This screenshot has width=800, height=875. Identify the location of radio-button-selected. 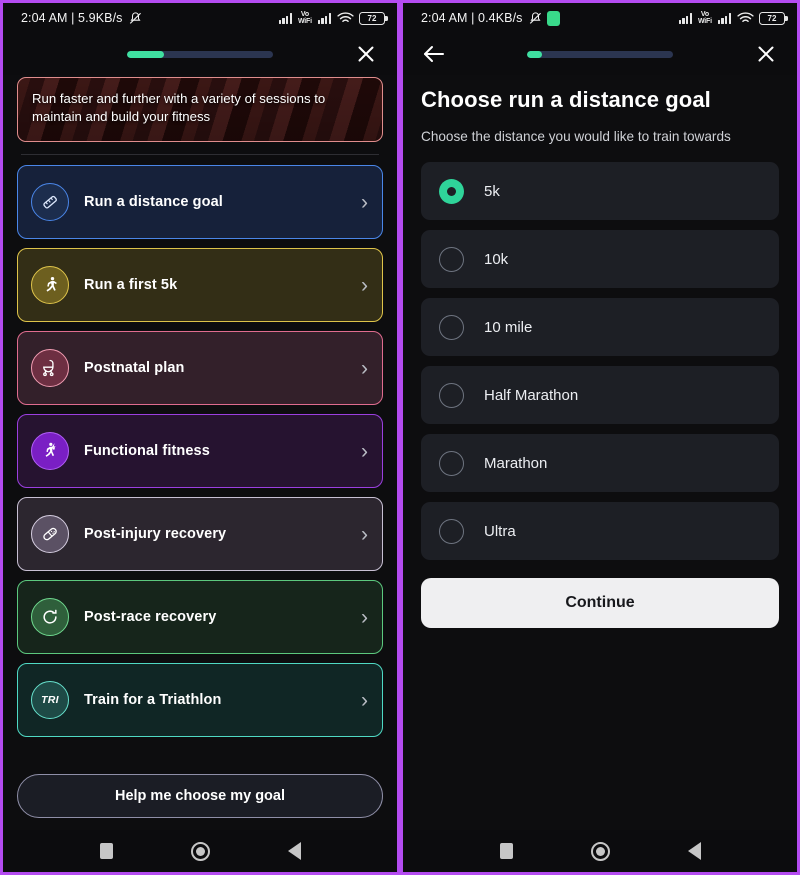
(451, 191).